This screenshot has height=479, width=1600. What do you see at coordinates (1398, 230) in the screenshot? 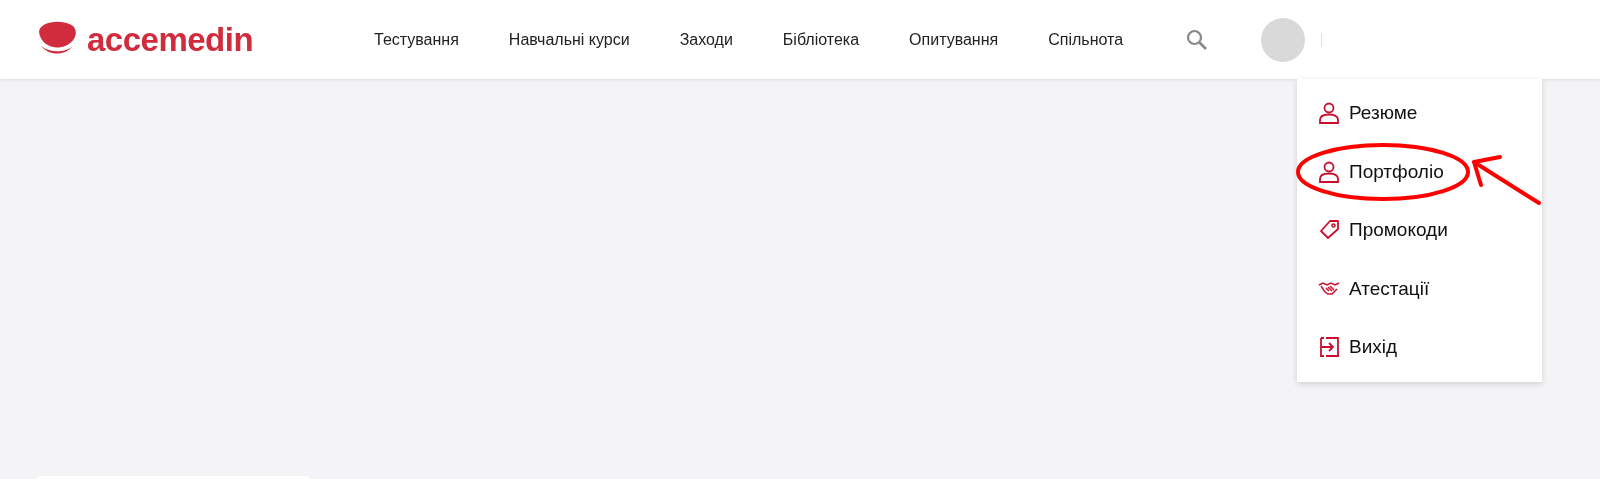
I see `menu-item: Промокоди` at bounding box center [1398, 230].